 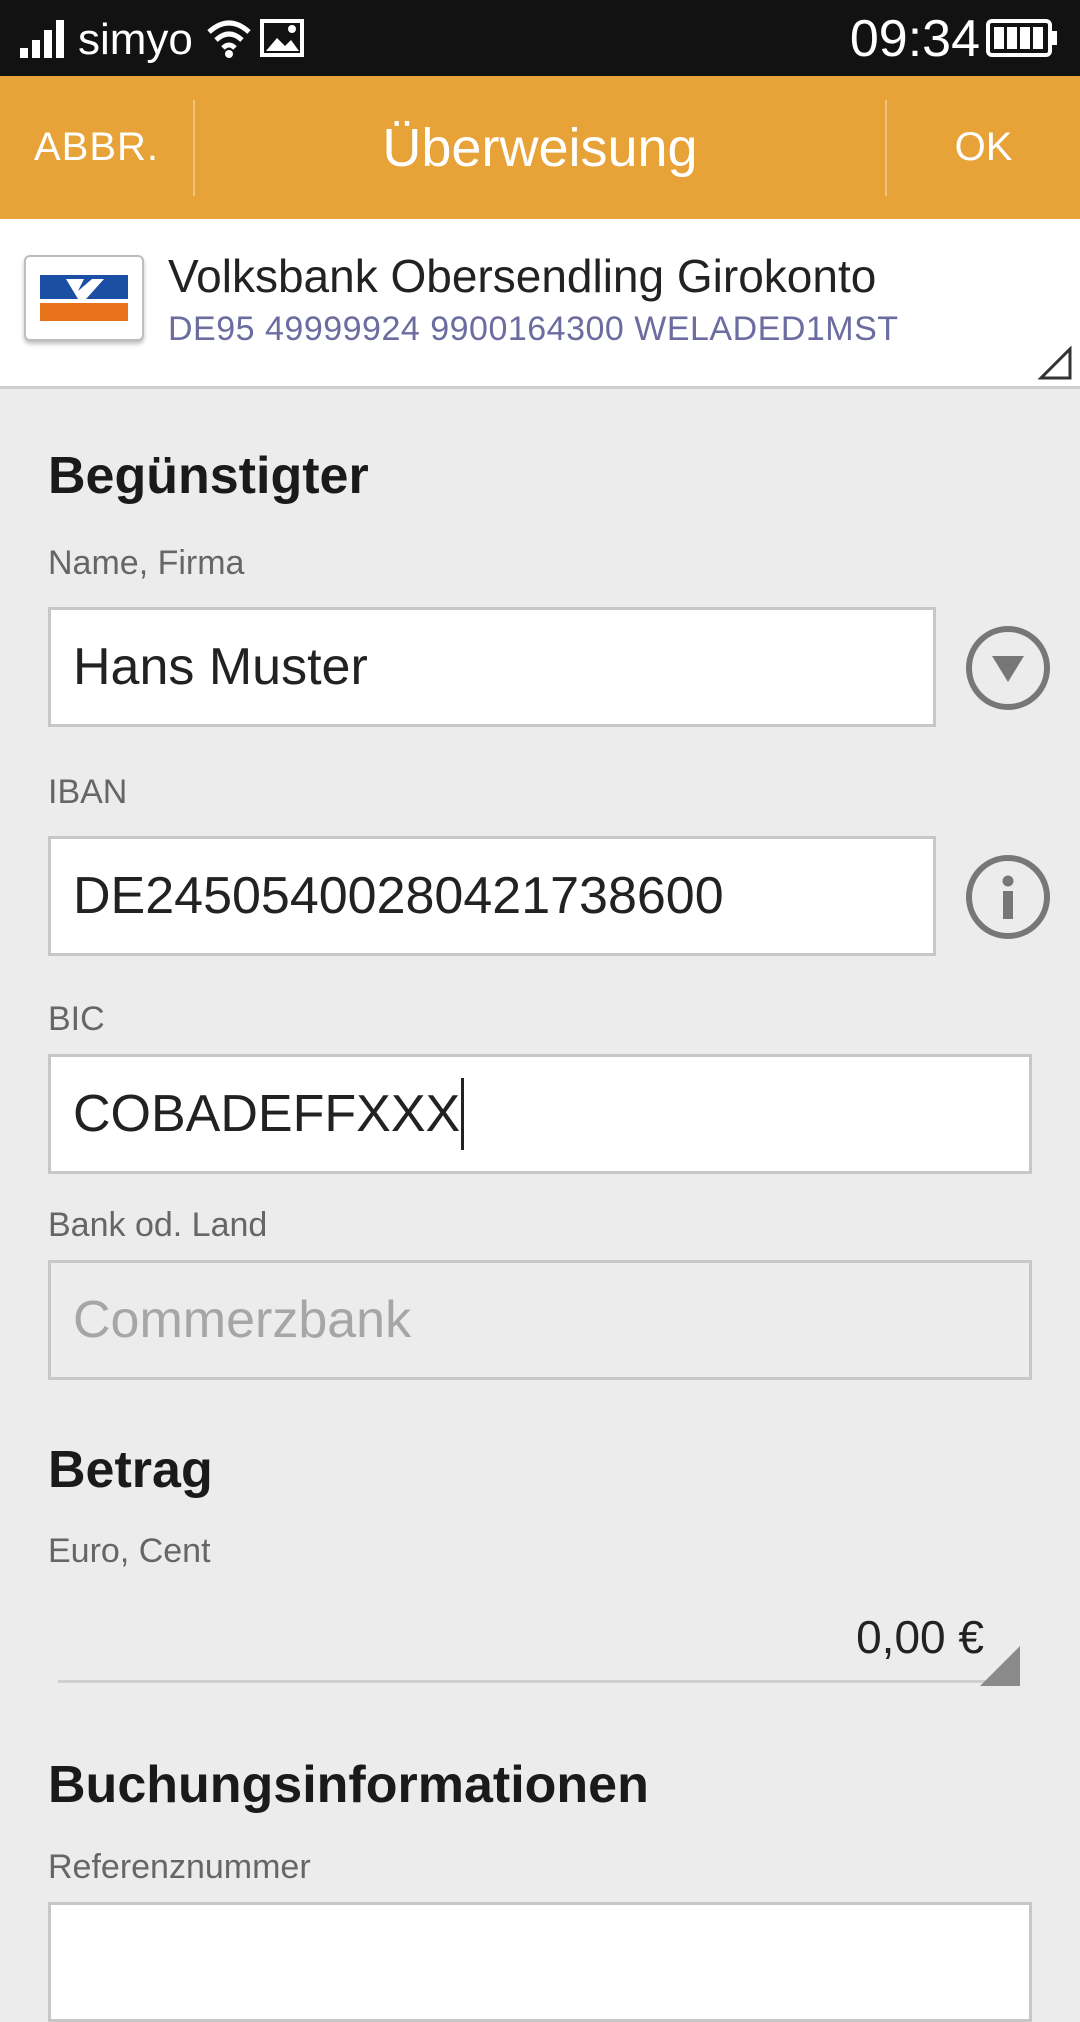 I want to click on name-label: Name, Firma, so click(x=146, y=563).